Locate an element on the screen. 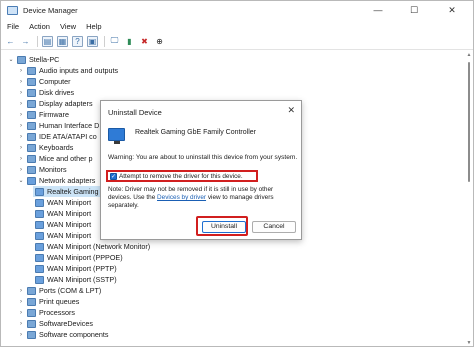  computer-icon is located at coordinates (31, 81).